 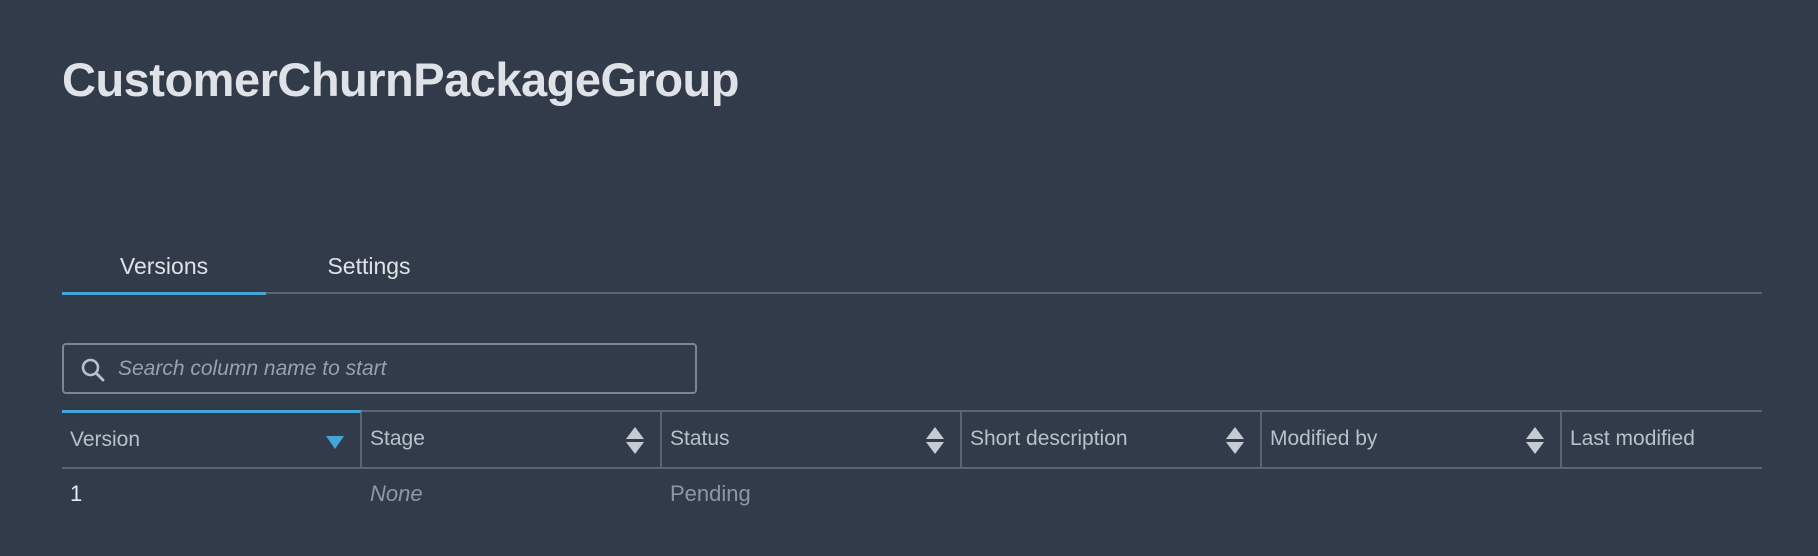 What do you see at coordinates (76, 493) in the screenshot?
I see `cell-version: 1` at bounding box center [76, 493].